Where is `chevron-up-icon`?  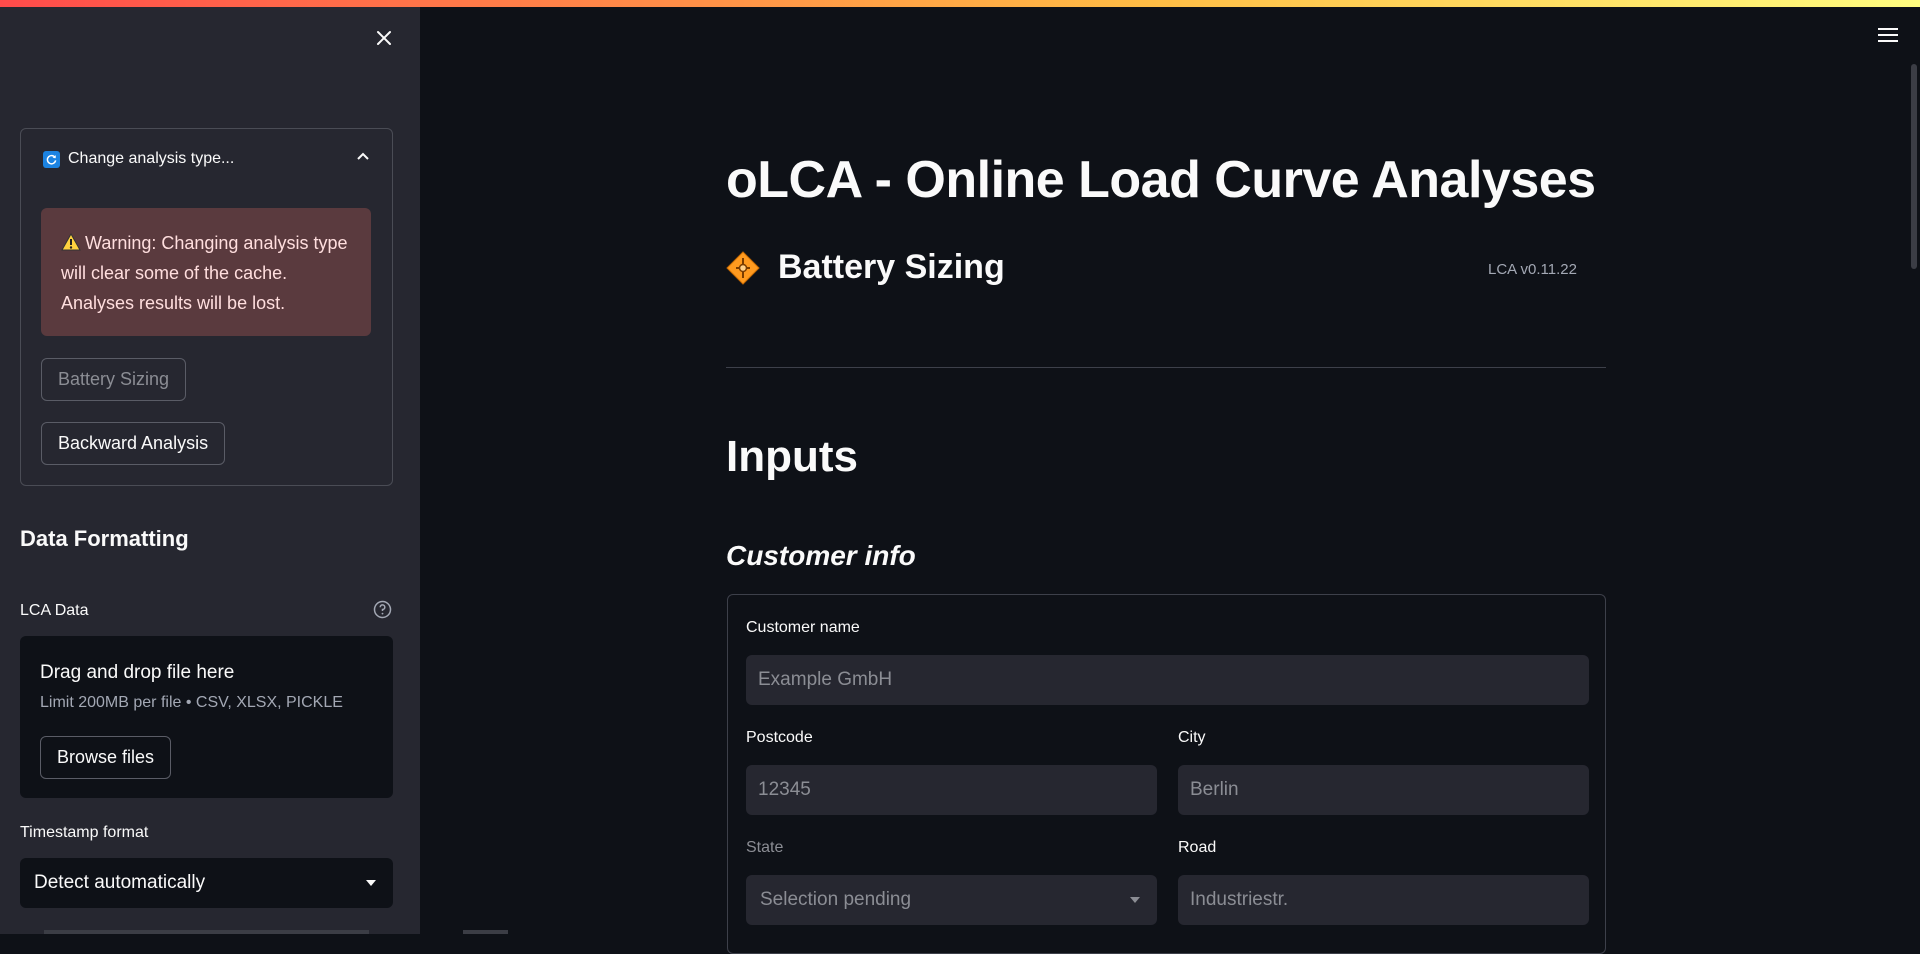
chevron-up-icon is located at coordinates (363, 156).